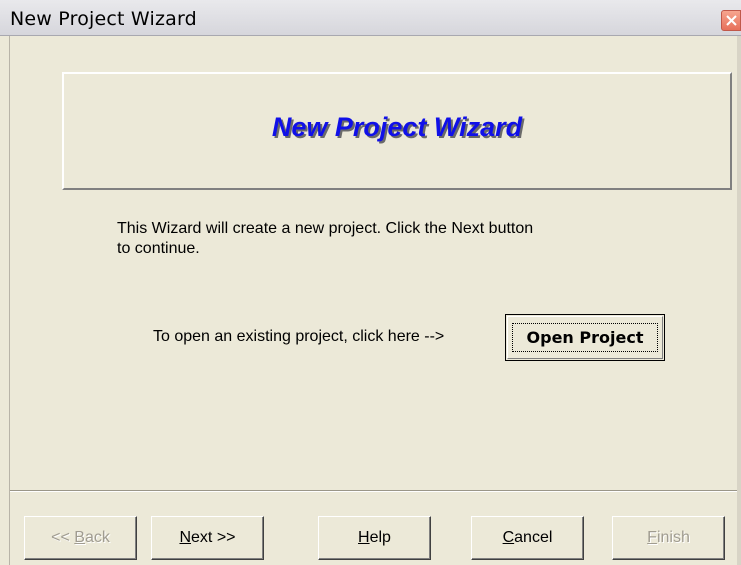 This screenshot has width=741, height=565. What do you see at coordinates (739, 300) in the screenshot?
I see `window-right-frame` at bounding box center [739, 300].